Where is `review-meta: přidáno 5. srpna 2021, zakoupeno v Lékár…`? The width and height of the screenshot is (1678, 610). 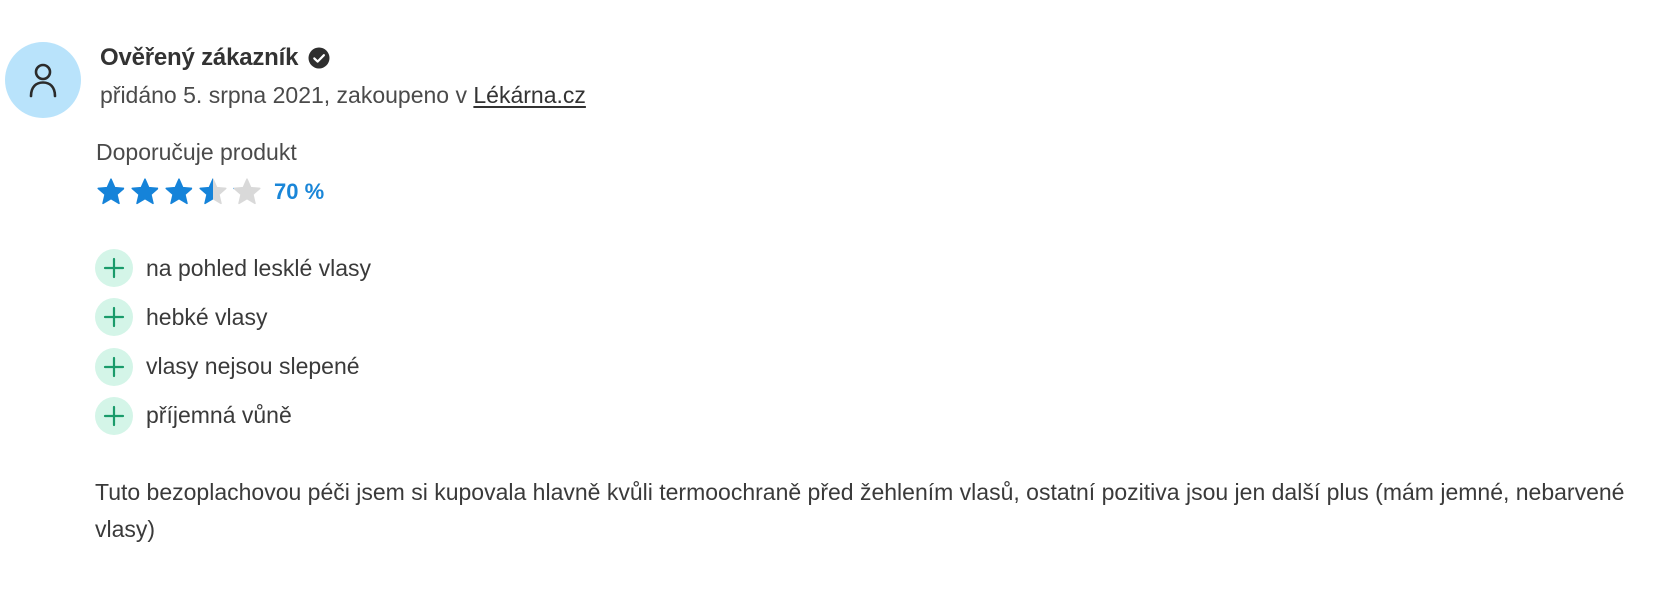 review-meta: přidáno 5. srpna 2021, zakoupeno v Lékár… is located at coordinates (343, 95).